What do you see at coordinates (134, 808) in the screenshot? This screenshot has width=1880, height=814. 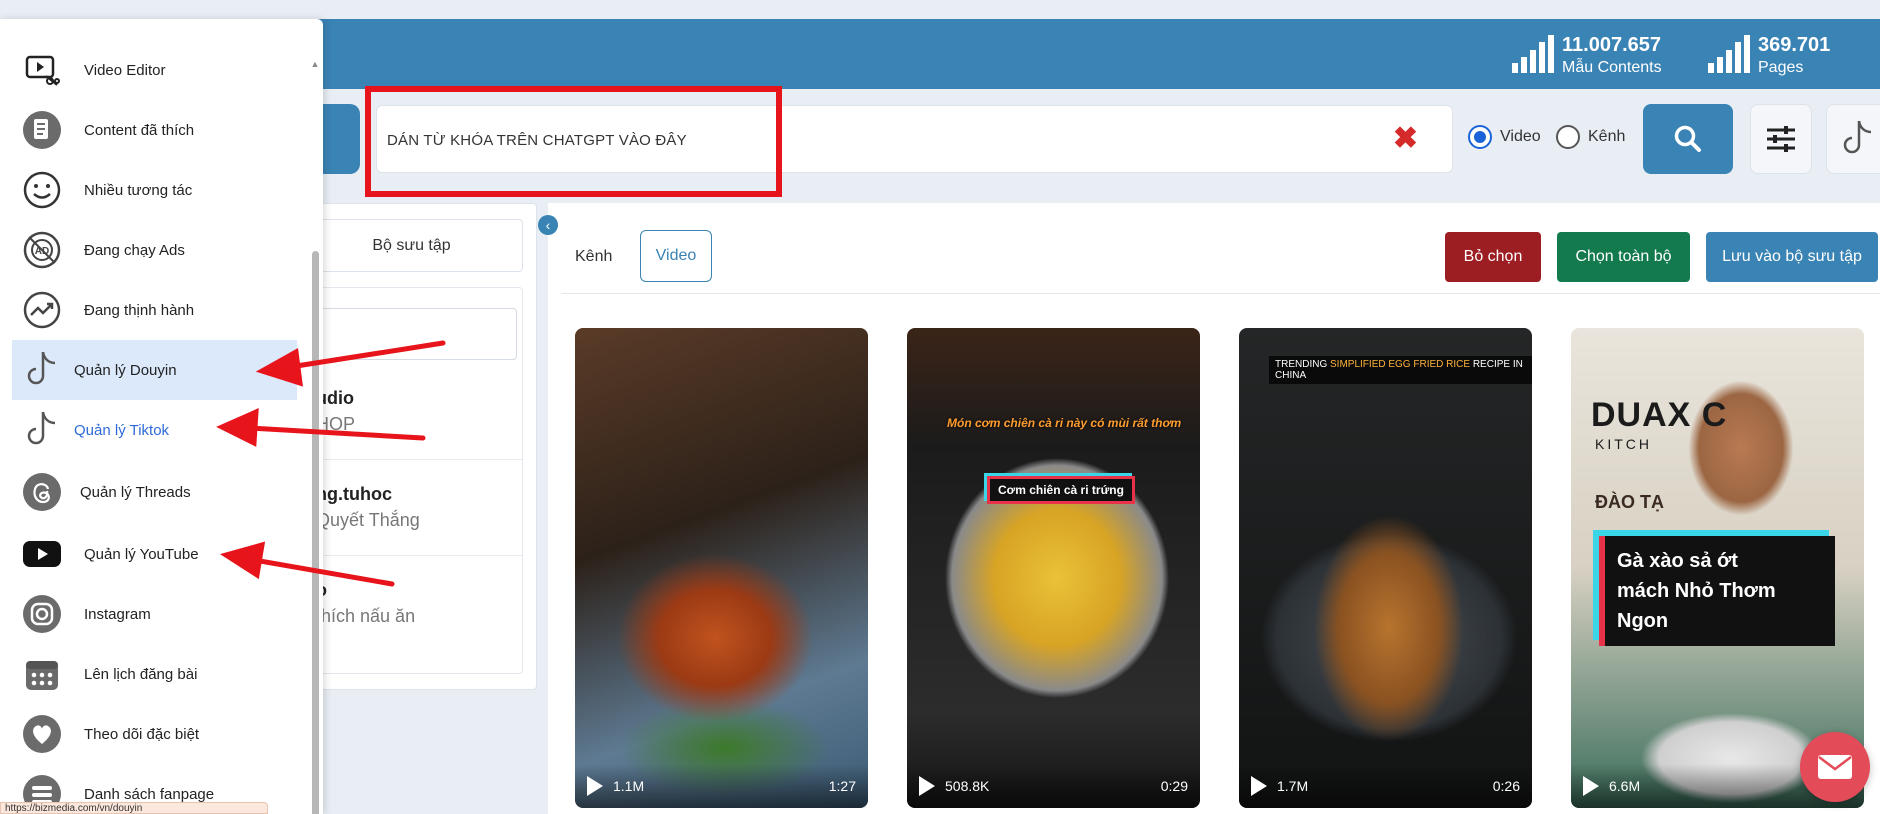 I see `status-bar-url: https://bizmedia.com/vn/douyin` at bounding box center [134, 808].